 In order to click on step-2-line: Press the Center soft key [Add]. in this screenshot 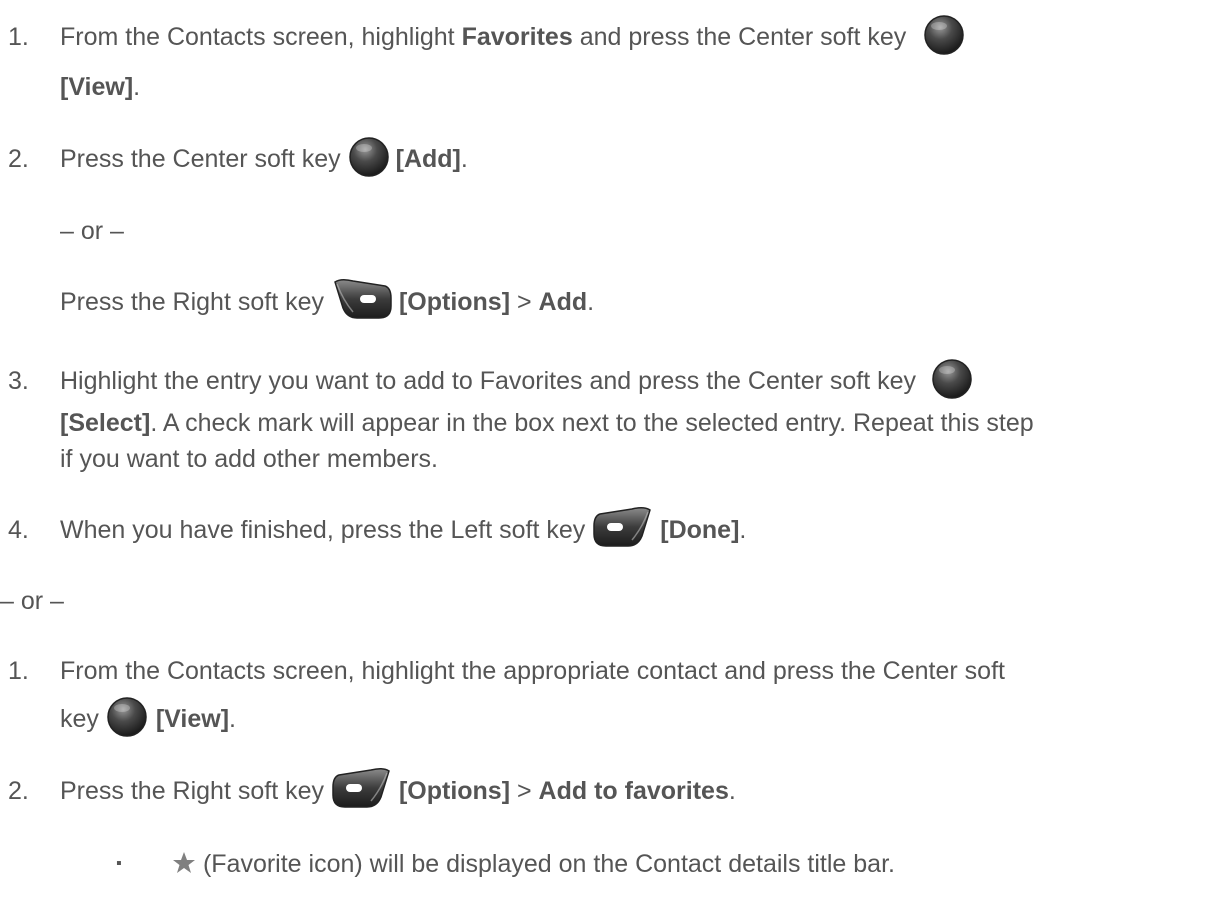, I will do `click(264, 158)`.